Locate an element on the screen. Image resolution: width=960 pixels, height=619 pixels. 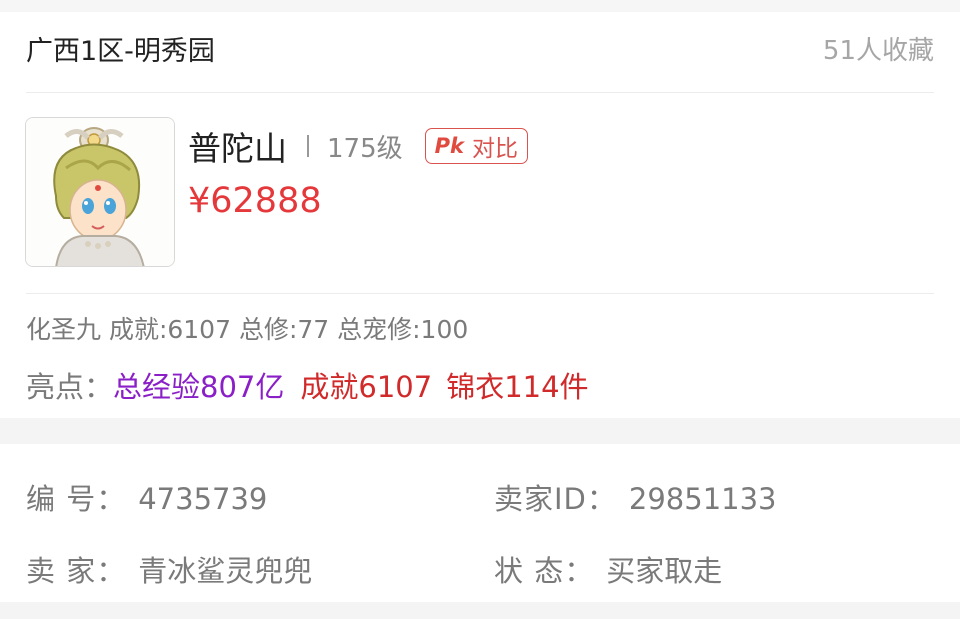
price: ¥62888 is located at coordinates (255, 201).